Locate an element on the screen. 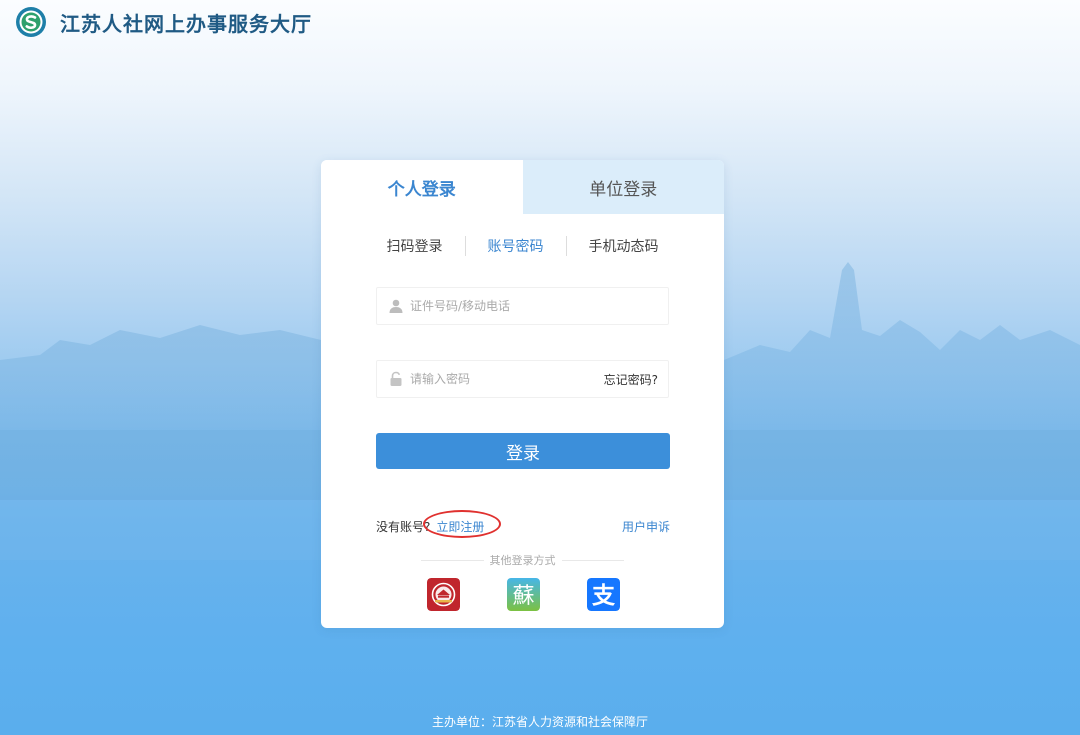  lock-icon is located at coordinates (396, 378).